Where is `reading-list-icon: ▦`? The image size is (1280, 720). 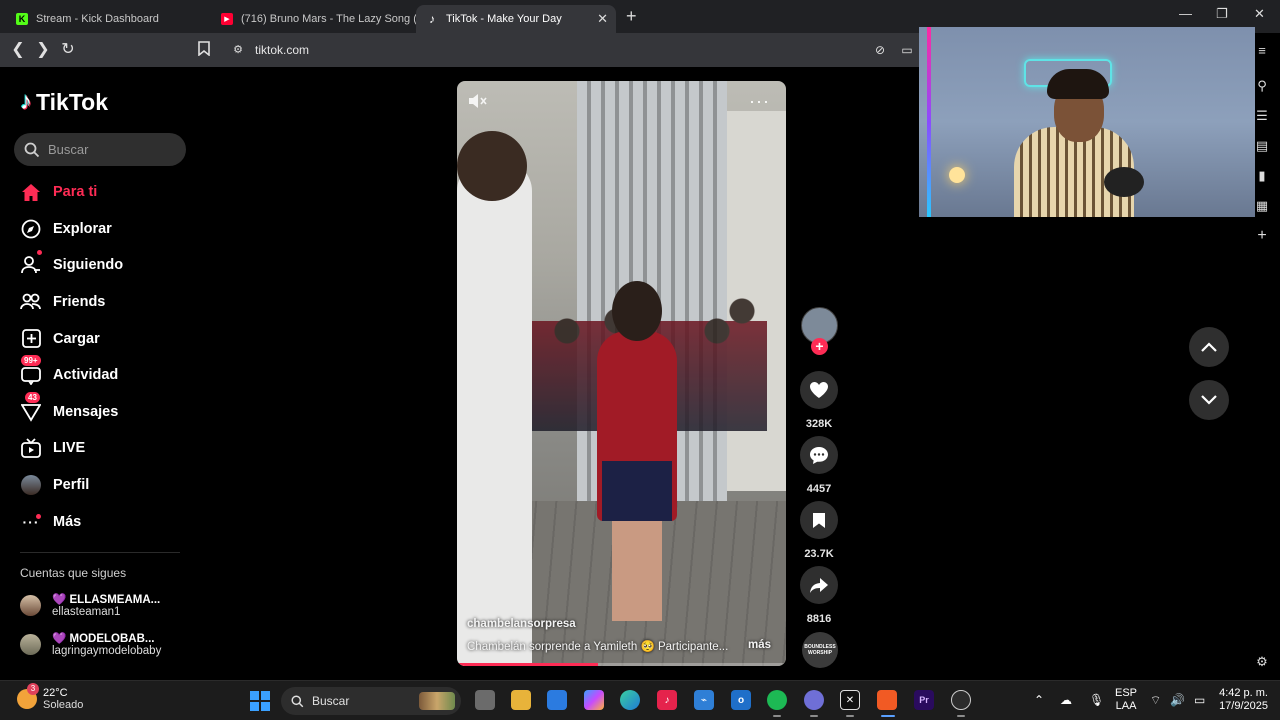 reading-list-icon: ▦ is located at coordinates (1262, 206).